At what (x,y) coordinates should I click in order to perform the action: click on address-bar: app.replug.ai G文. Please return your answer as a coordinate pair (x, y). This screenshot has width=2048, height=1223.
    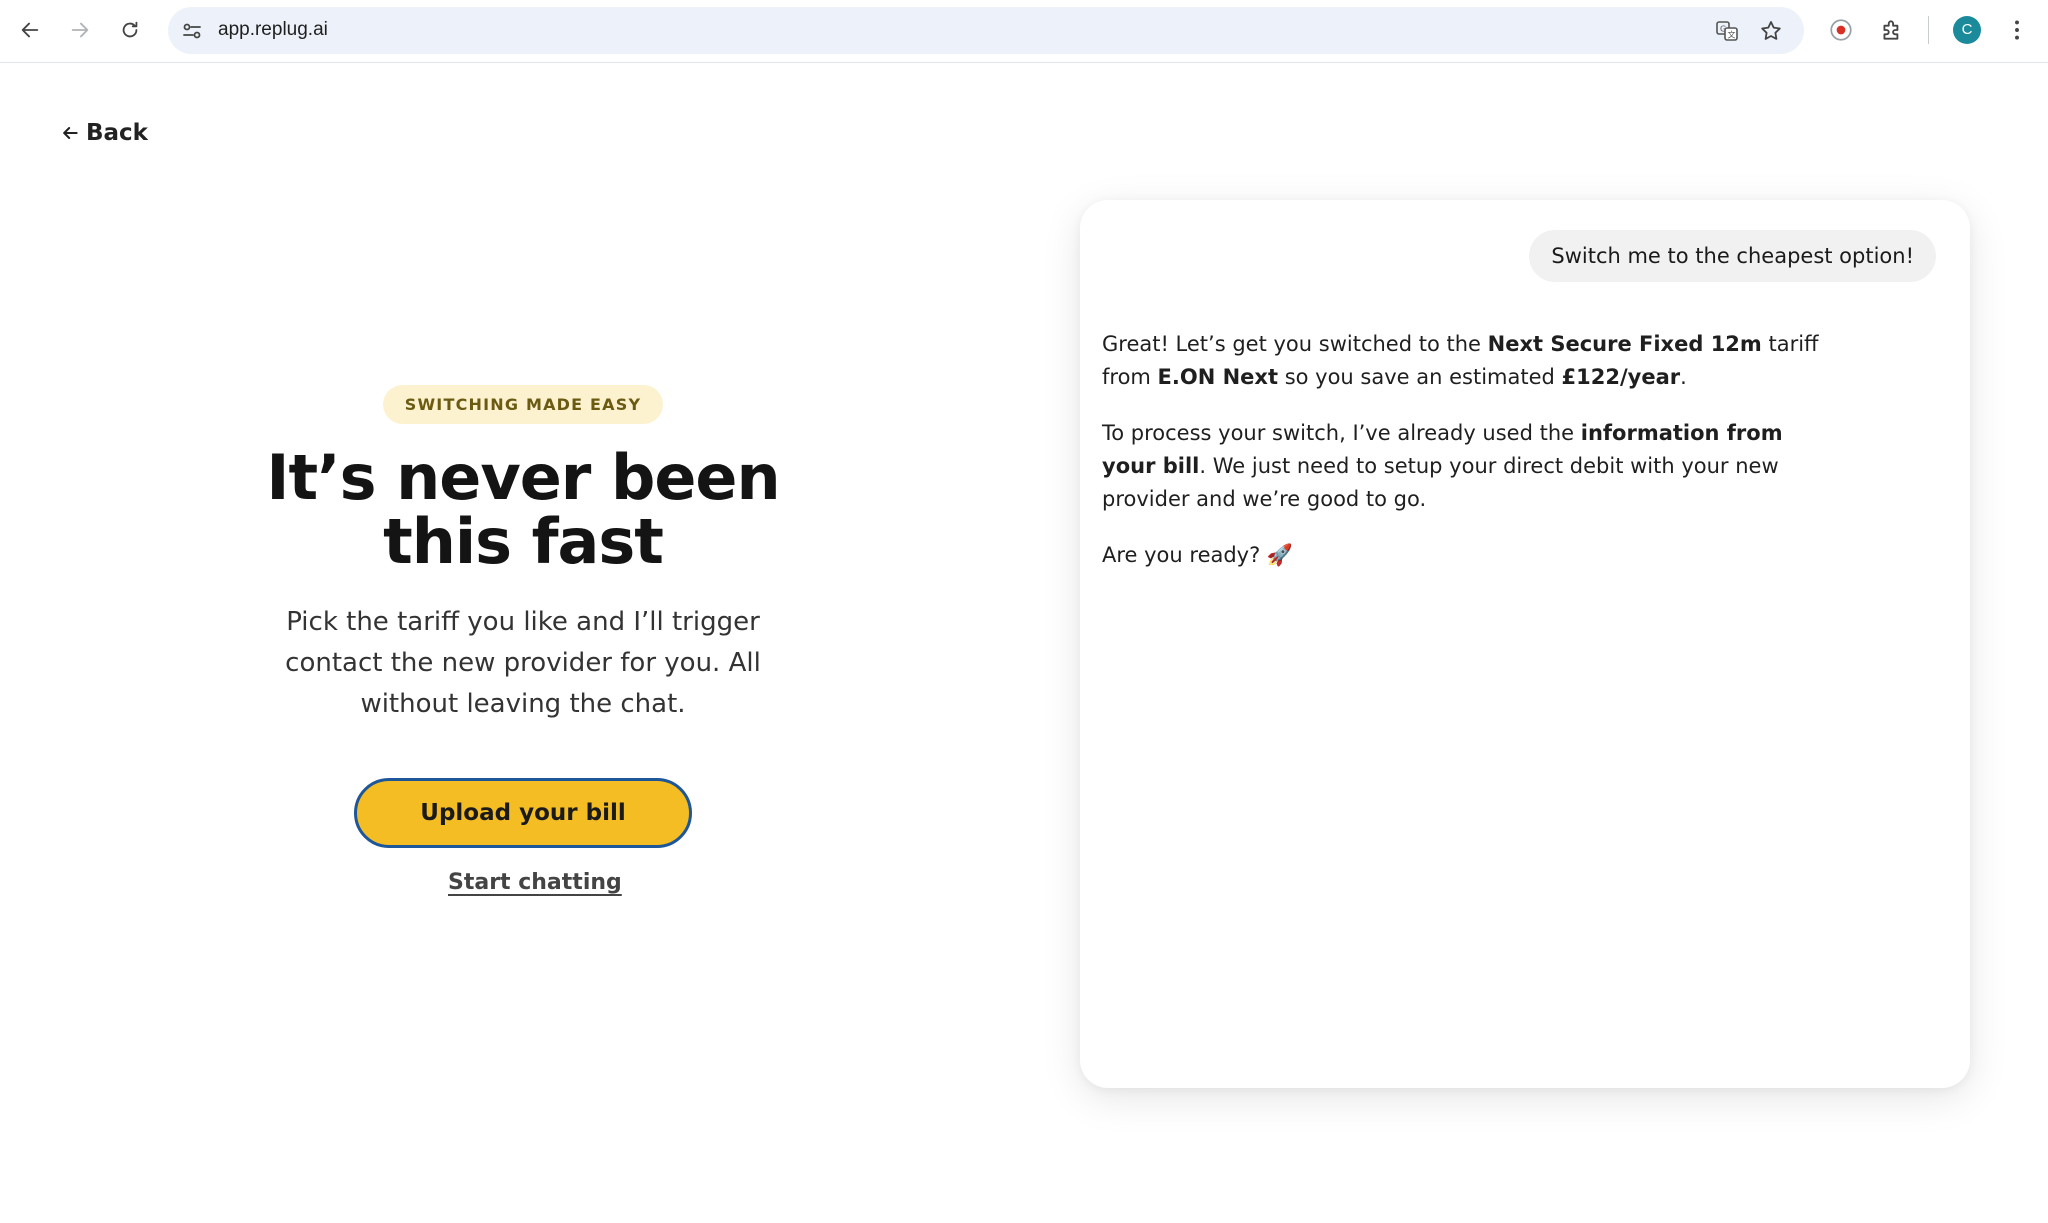
    Looking at the image, I should click on (986, 30).